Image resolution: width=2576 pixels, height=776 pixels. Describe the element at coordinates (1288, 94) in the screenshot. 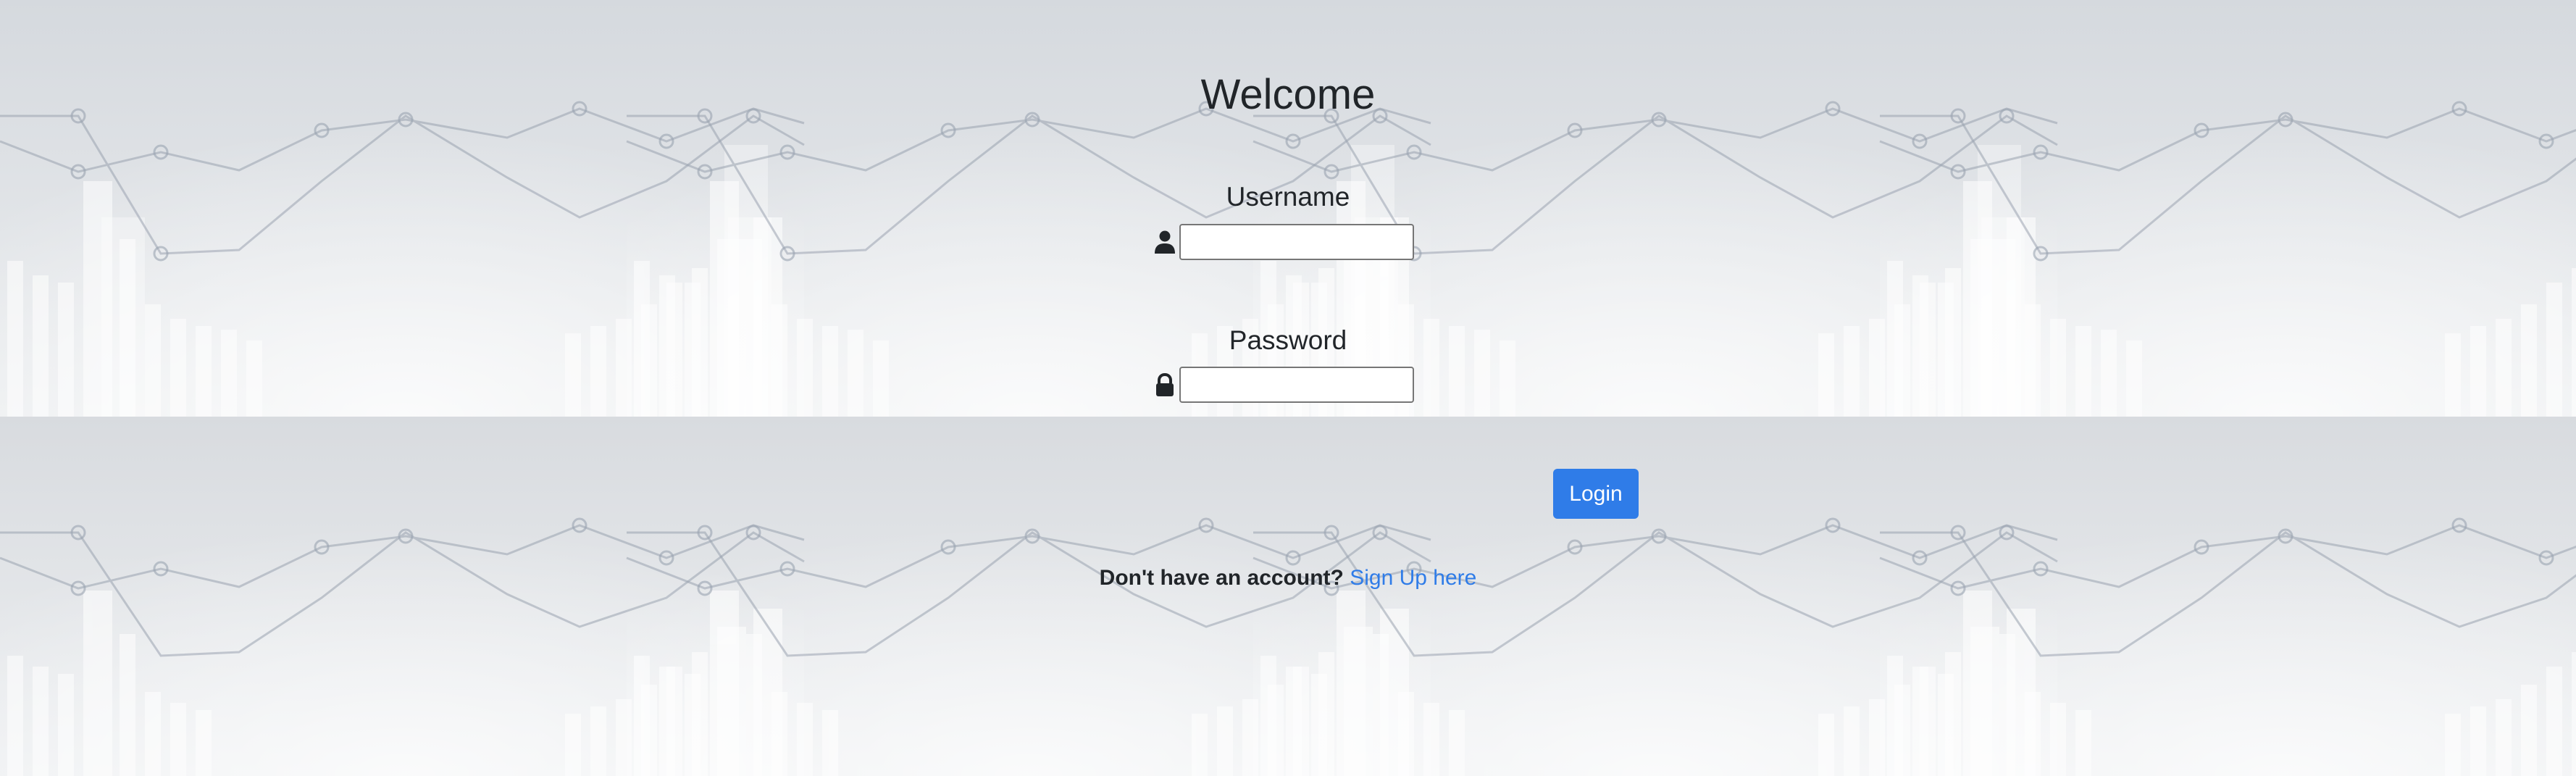

I see `page-title: Welcome` at that location.